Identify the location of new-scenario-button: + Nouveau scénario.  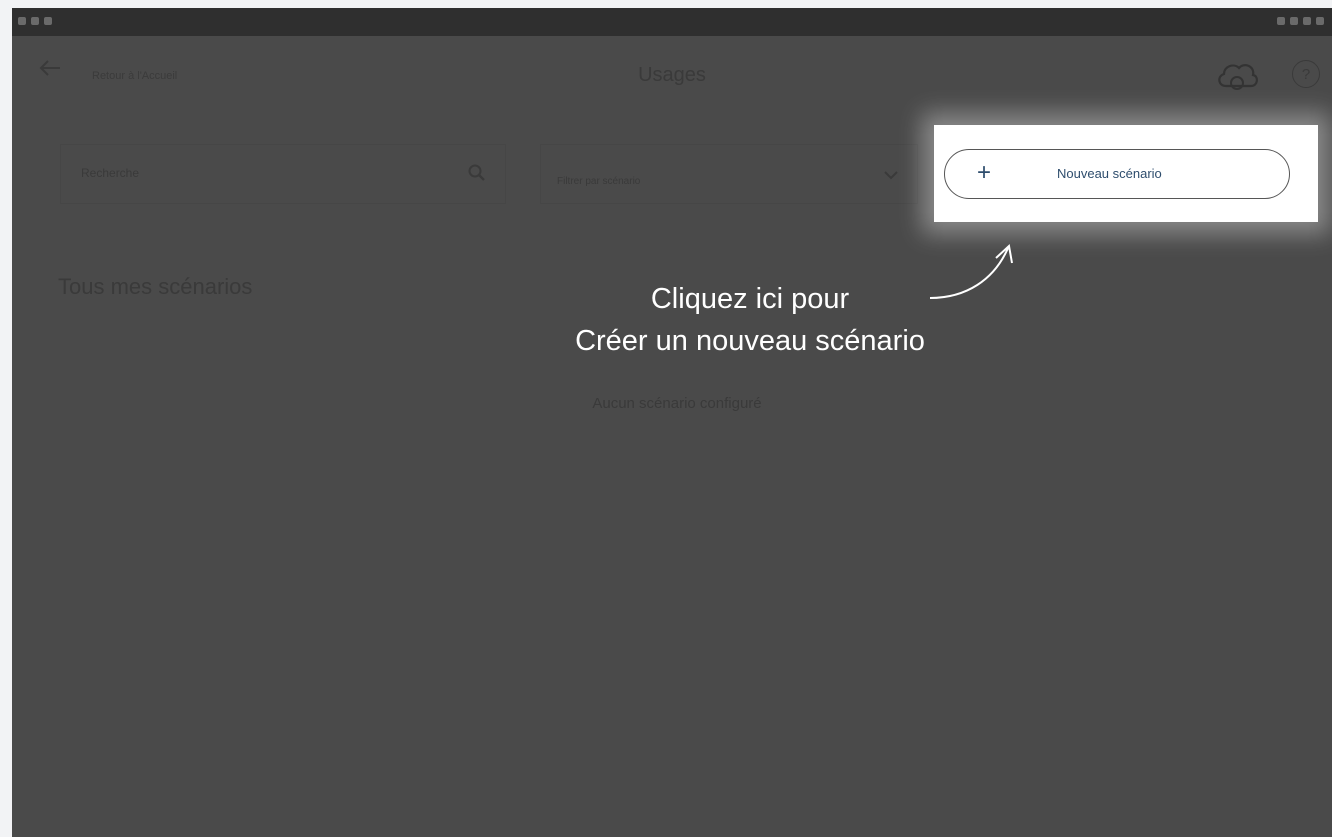
(1117, 174).